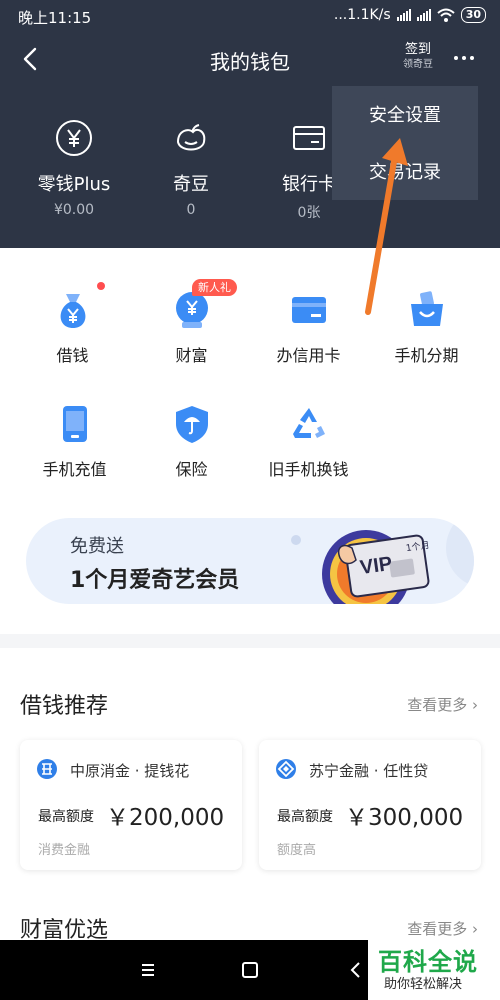  I want to click on menu-item-security-settings: 安全设置, so click(405, 114).